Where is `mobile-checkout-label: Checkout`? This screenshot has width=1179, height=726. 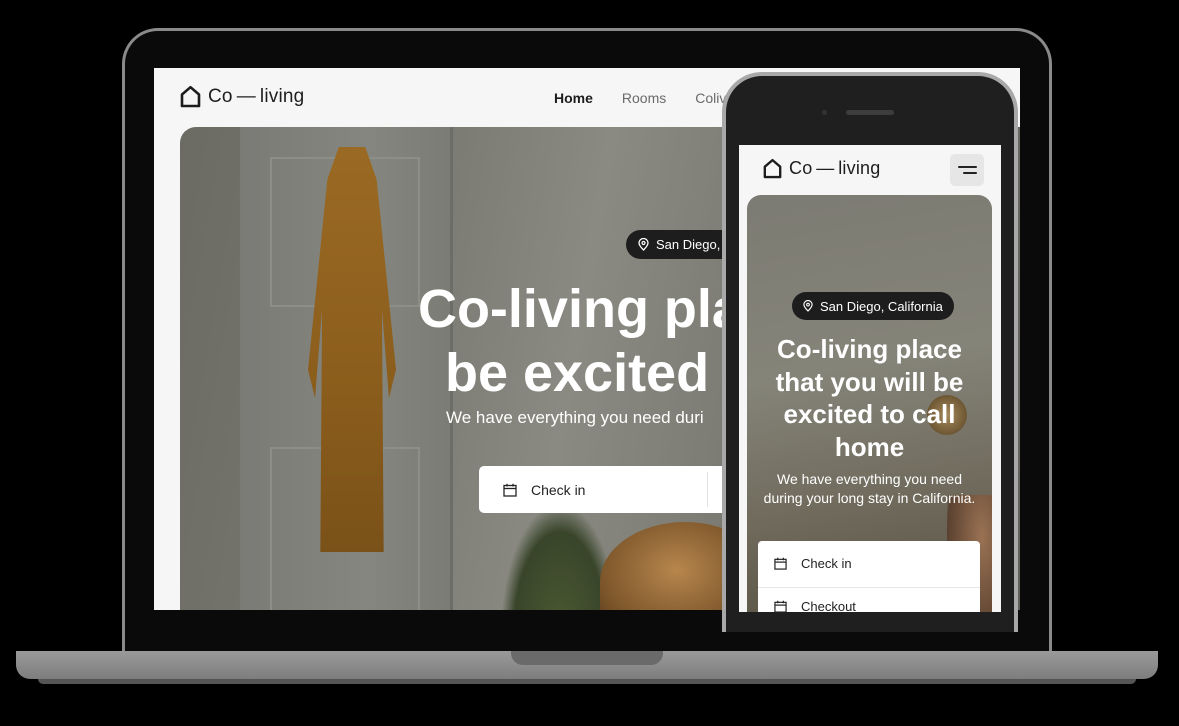
mobile-checkout-label: Checkout is located at coordinates (828, 605).